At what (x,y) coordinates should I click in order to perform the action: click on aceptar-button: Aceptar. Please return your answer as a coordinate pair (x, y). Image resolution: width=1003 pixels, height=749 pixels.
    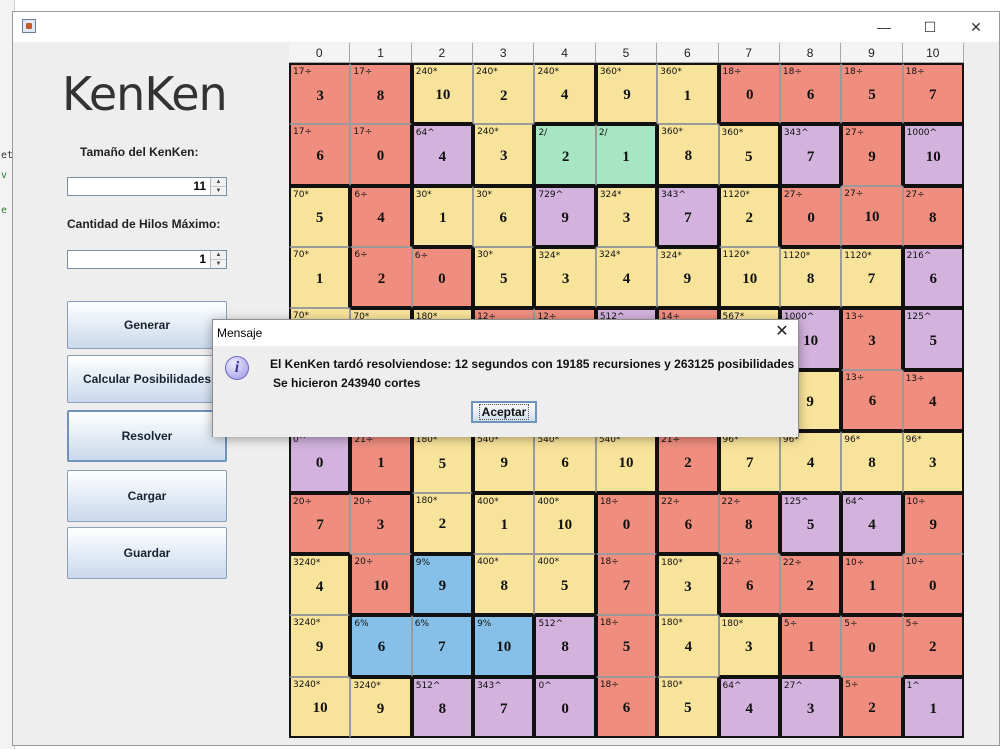
    Looking at the image, I should click on (504, 412).